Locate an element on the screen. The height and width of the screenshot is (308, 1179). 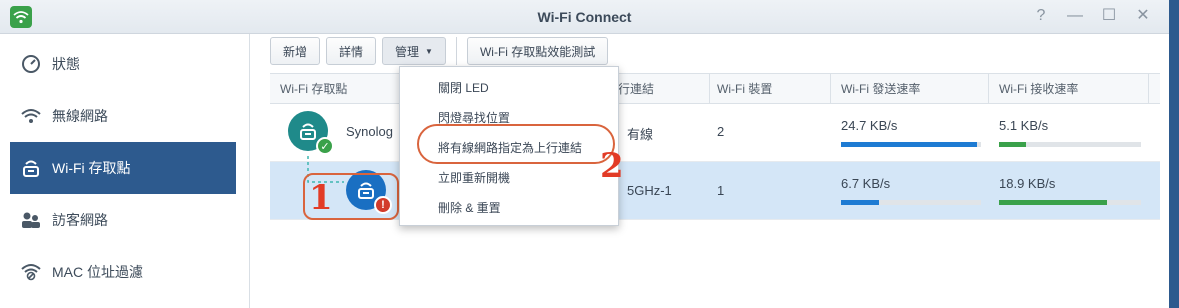
add-button: 新增 is located at coordinates (295, 51).